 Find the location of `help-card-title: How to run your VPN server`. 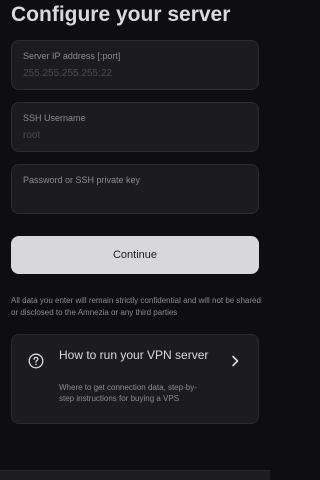

help-card-title: How to run your VPN server is located at coordinates (134, 355).